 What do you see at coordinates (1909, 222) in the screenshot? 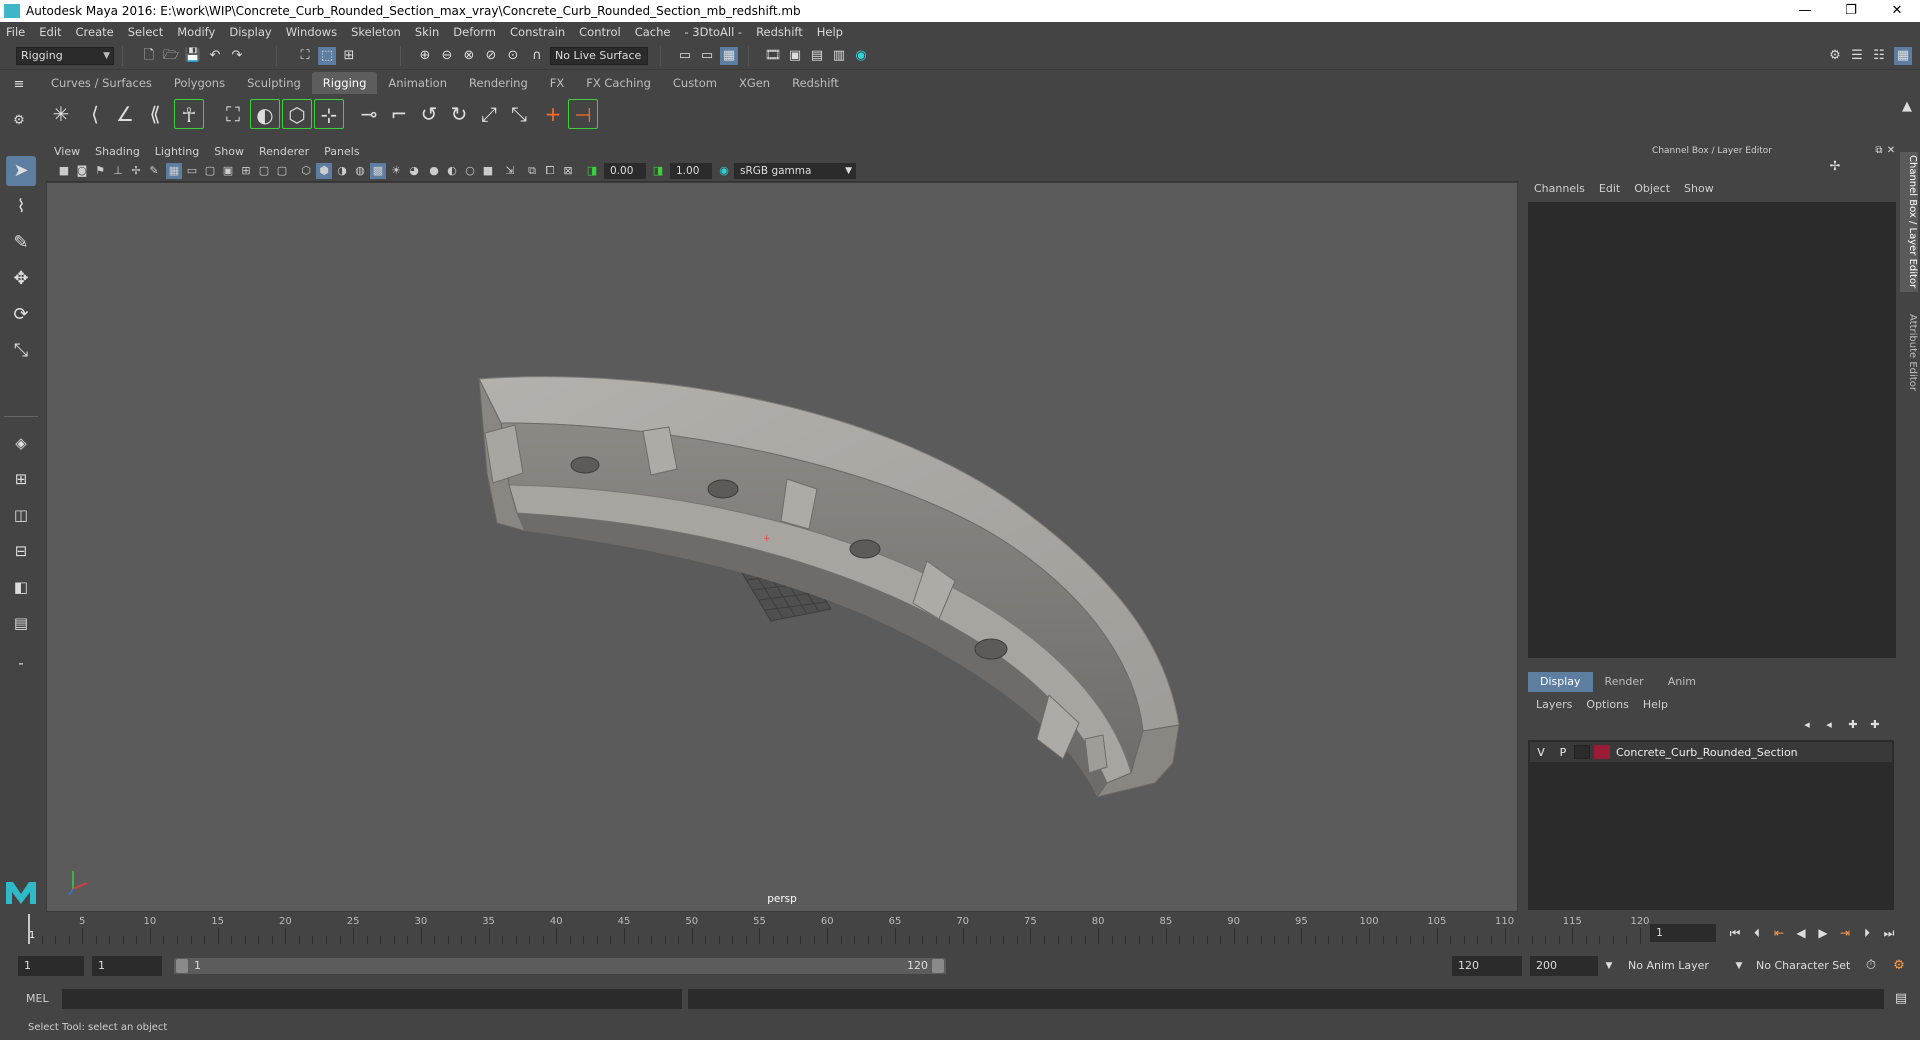
I see `tab-channel-box-layer-editor: Channel Box / Layer Editor` at bounding box center [1909, 222].